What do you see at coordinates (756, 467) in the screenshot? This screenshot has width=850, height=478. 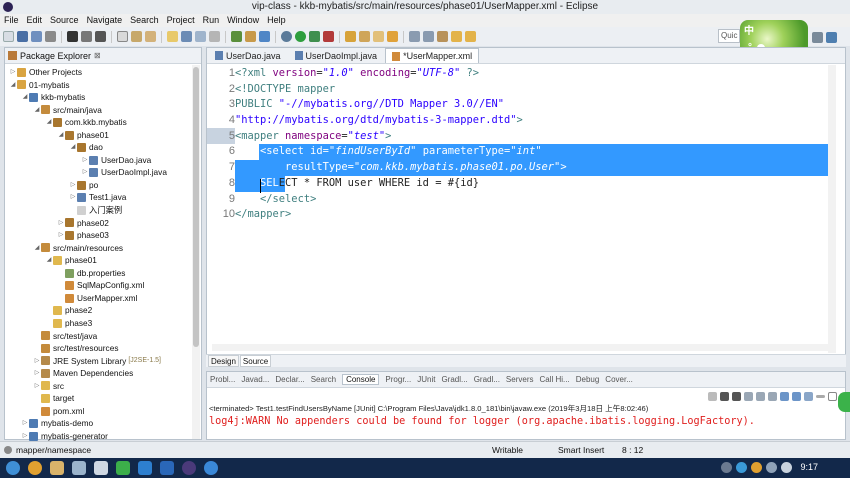 I see `tray-ime-icon` at bounding box center [756, 467].